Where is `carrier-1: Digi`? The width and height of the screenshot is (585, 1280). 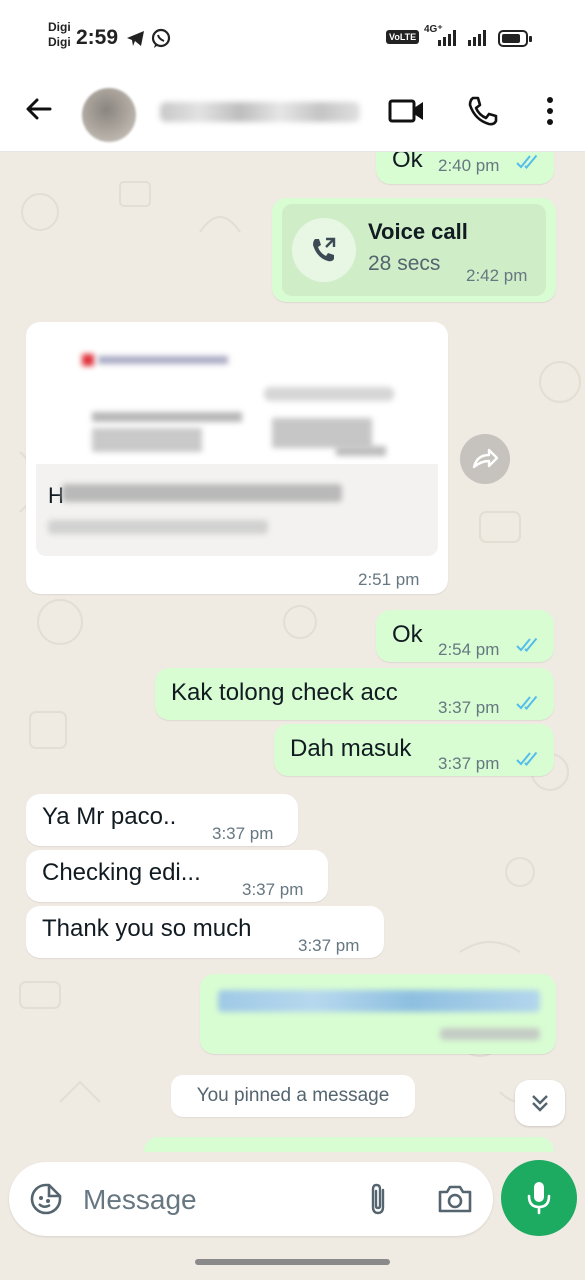 carrier-1: Digi is located at coordinates (59, 27).